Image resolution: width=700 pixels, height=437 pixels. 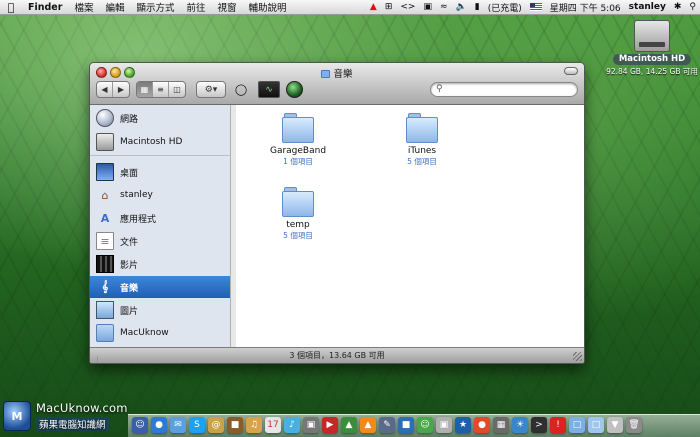 I want to click on safari-icon: ●, so click(x=159, y=425).